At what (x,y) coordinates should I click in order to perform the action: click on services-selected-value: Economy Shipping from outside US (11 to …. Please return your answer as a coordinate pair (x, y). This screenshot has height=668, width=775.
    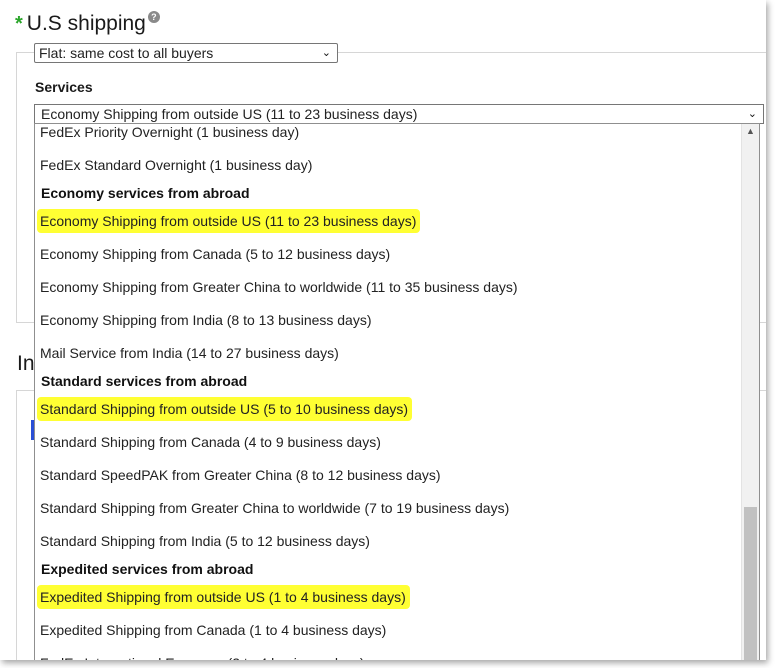
    Looking at the image, I should click on (229, 114).